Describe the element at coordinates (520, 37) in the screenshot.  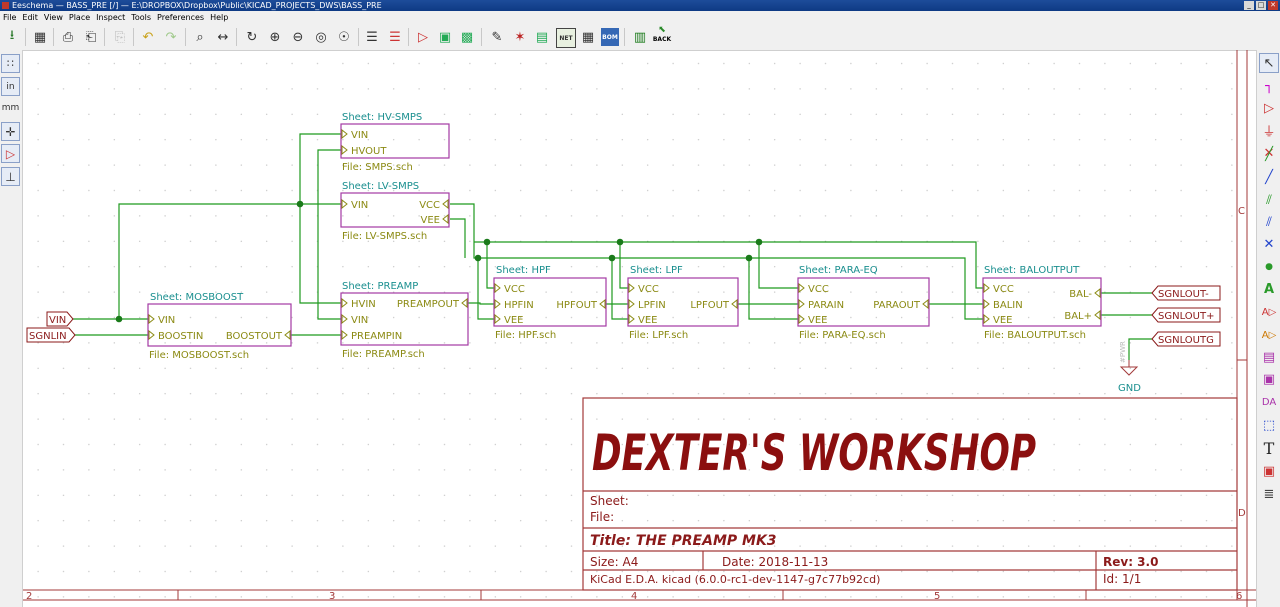
I see `erc-icon: ✶` at that location.